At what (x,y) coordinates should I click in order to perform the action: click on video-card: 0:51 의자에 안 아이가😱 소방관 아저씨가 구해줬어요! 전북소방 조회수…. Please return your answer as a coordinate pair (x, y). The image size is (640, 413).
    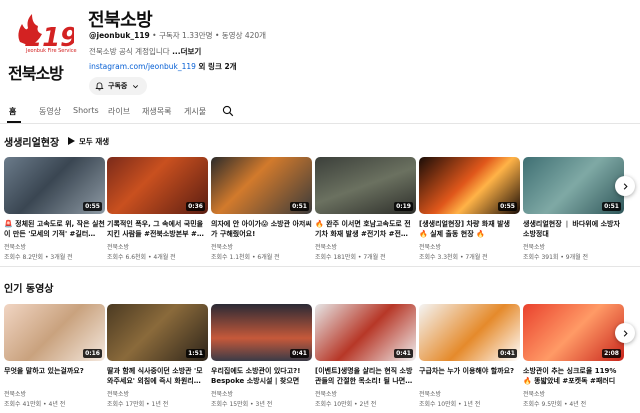
    Looking at the image, I should click on (261, 209).